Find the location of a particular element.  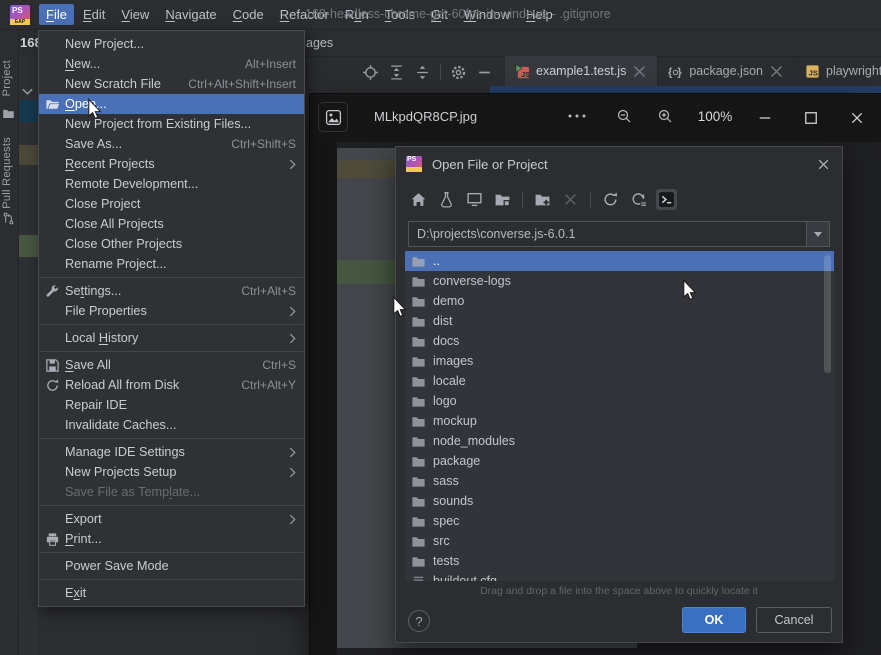

tree-row-sass: sass is located at coordinates (619, 481).